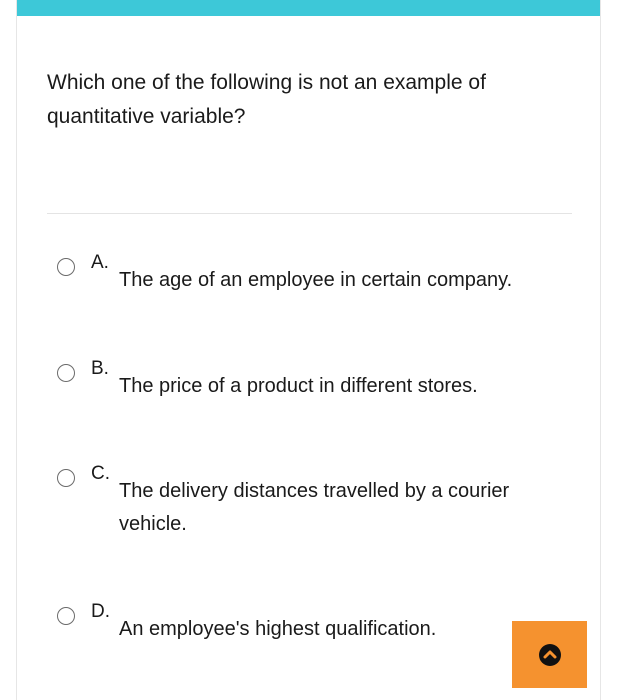 The image size is (617, 700). I want to click on scroll-to-top-button, so click(549, 654).